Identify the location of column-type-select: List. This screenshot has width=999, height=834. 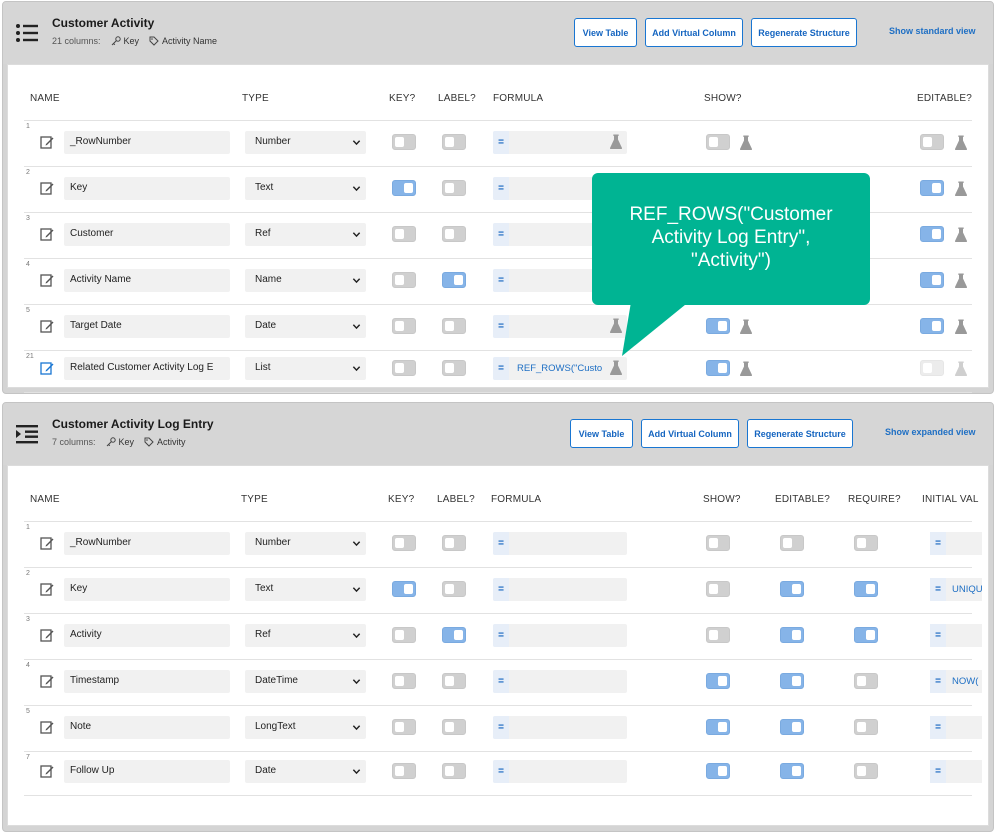
(305, 368).